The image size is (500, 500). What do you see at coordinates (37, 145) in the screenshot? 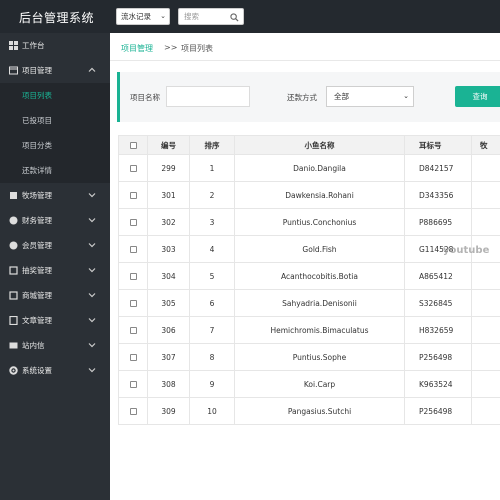
I see `sidebar-subitem-label: 项目分类` at bounding box center [37, 145].